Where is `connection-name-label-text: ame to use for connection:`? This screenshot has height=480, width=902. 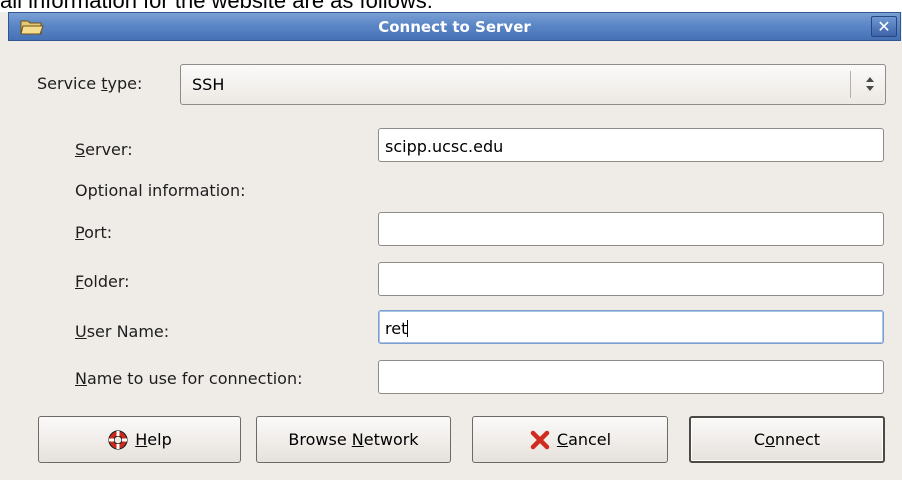
connection-name-label-text: ame to use for connection: is located at coordinates (194, 378).